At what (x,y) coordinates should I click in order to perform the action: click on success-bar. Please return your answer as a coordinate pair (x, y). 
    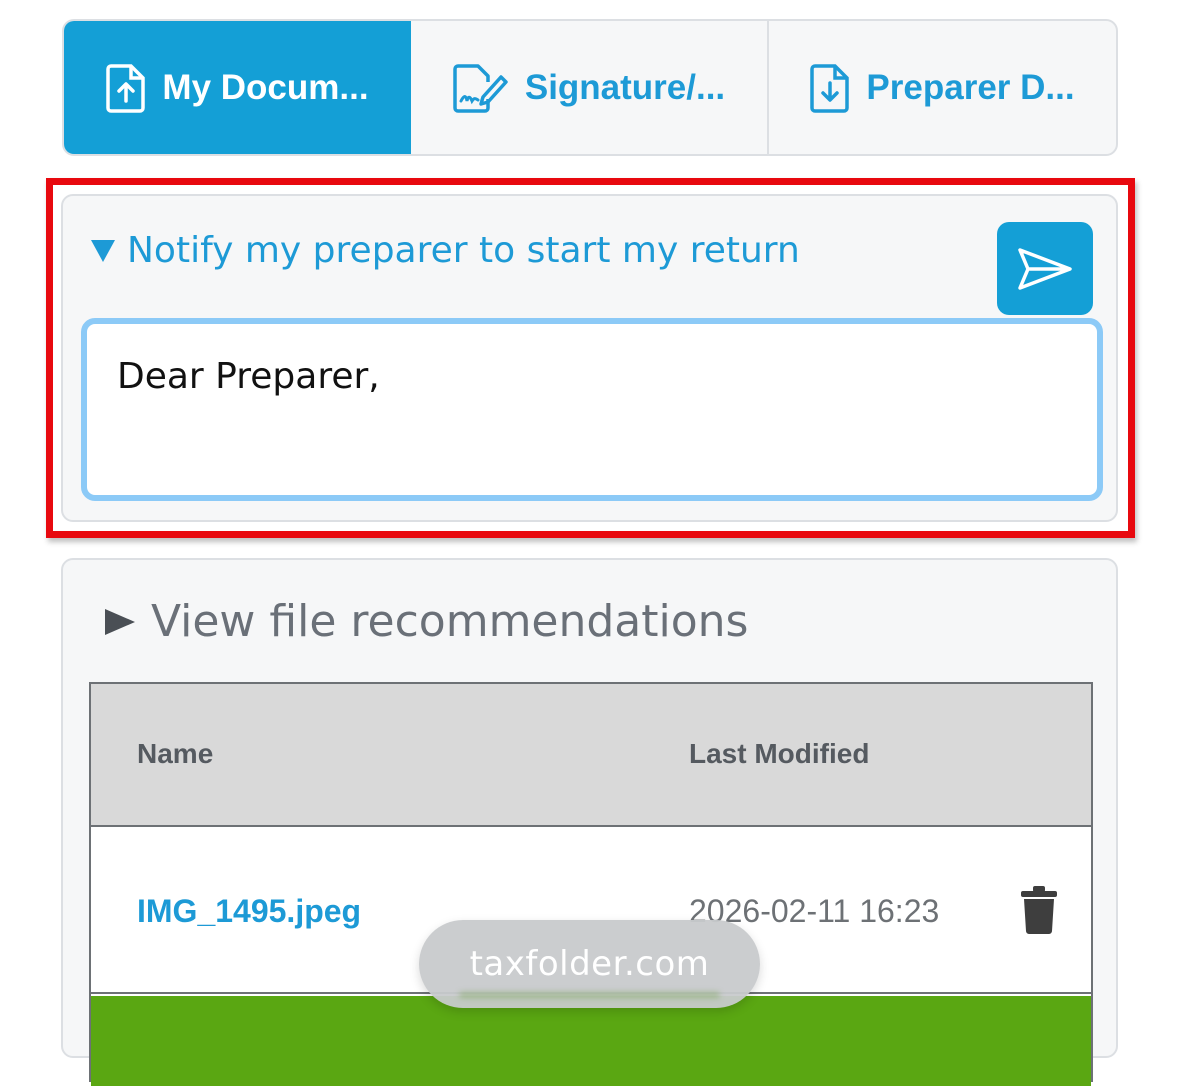
    Looking at the image, I should click on (591, 1041).